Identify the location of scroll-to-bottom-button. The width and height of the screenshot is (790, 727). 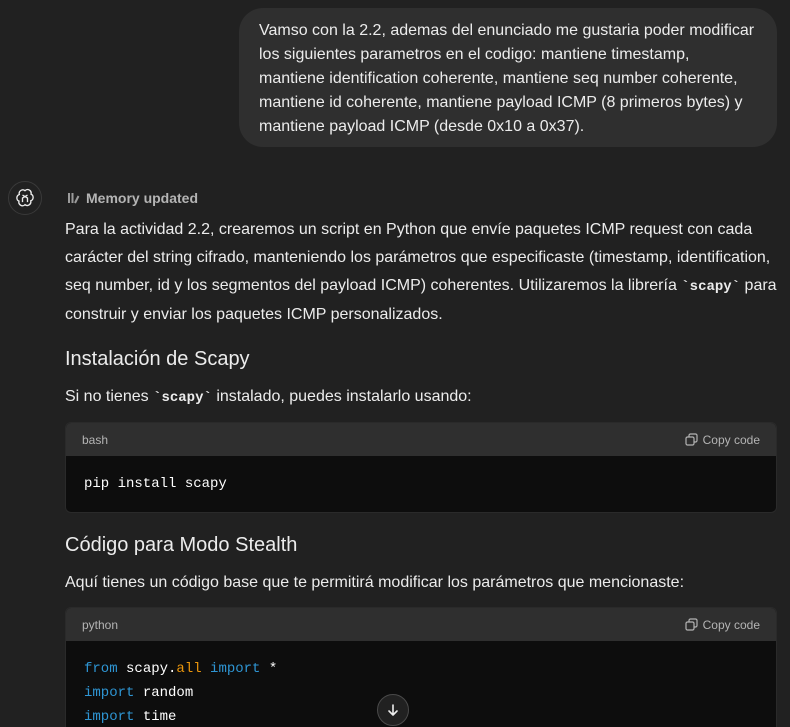
(393, 710).